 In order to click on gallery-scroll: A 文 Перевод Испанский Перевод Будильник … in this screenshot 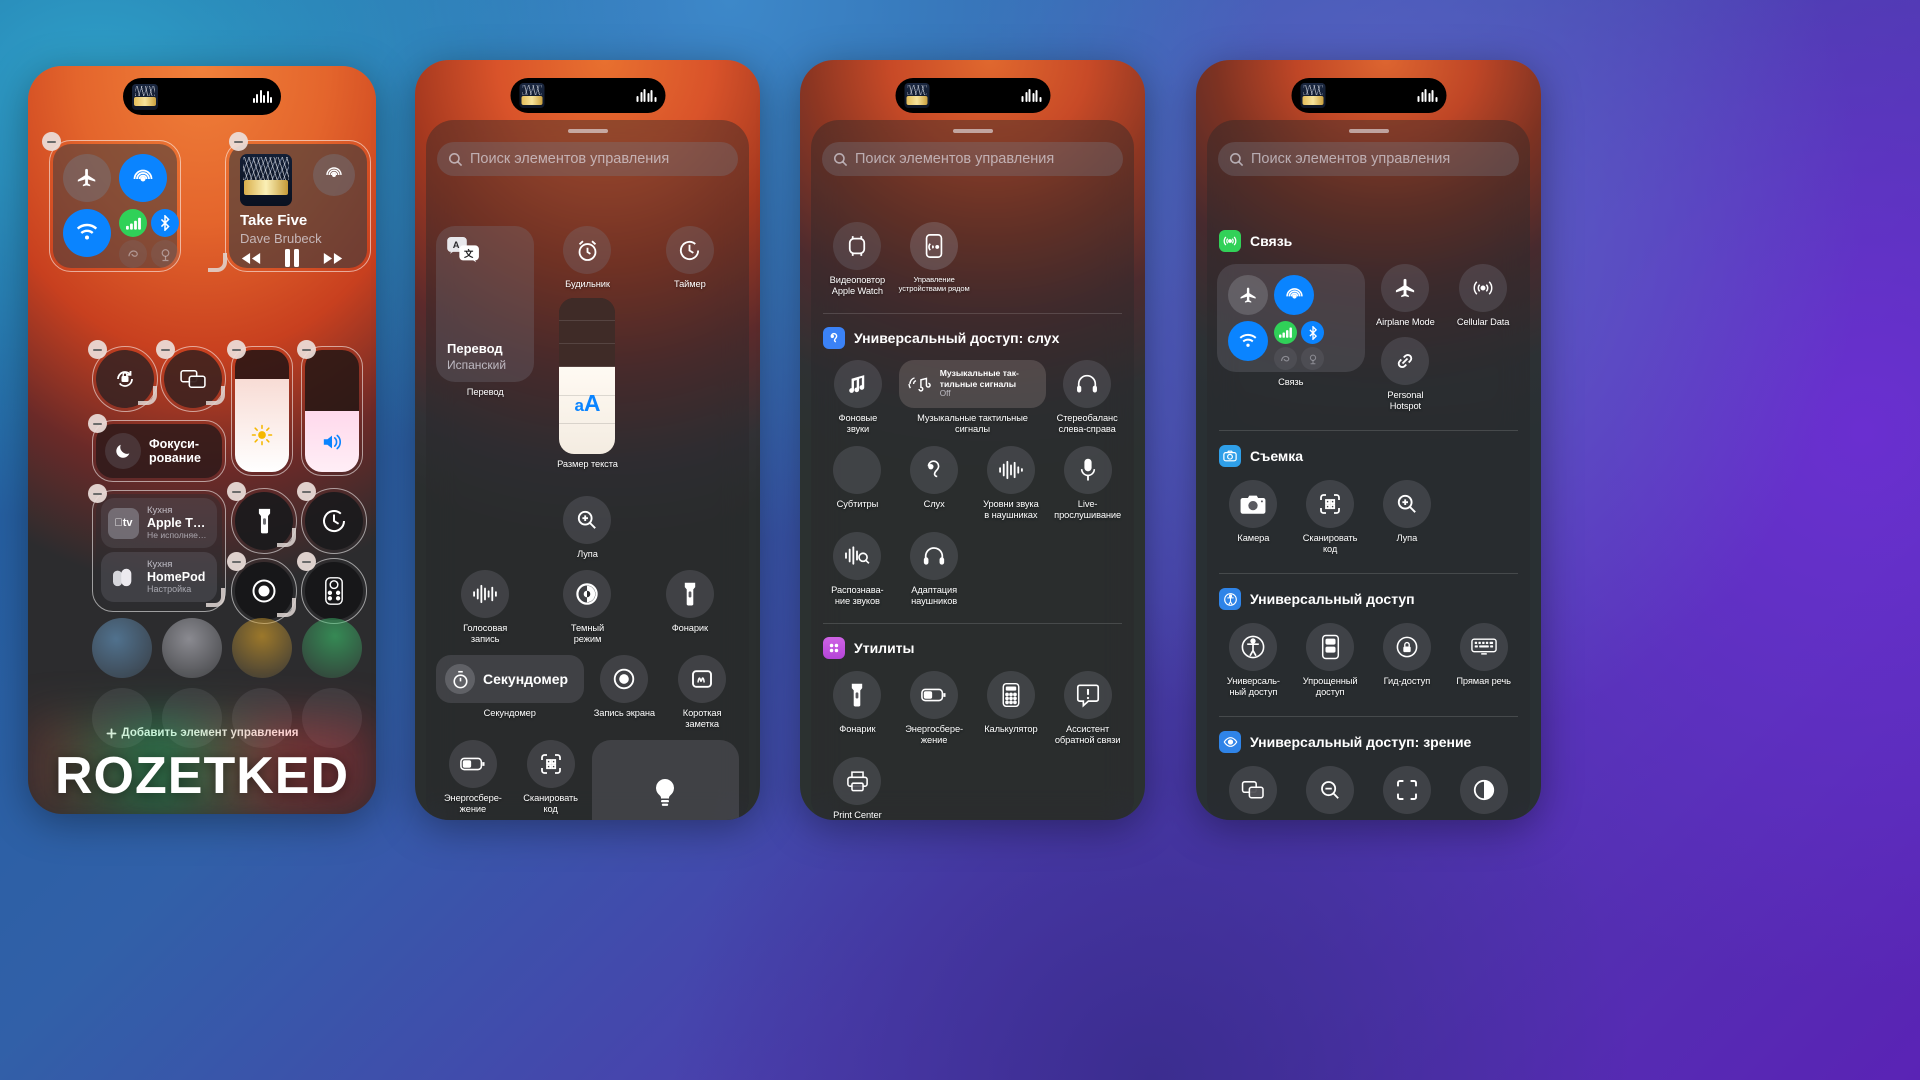, I will do `click(587, 523)`.